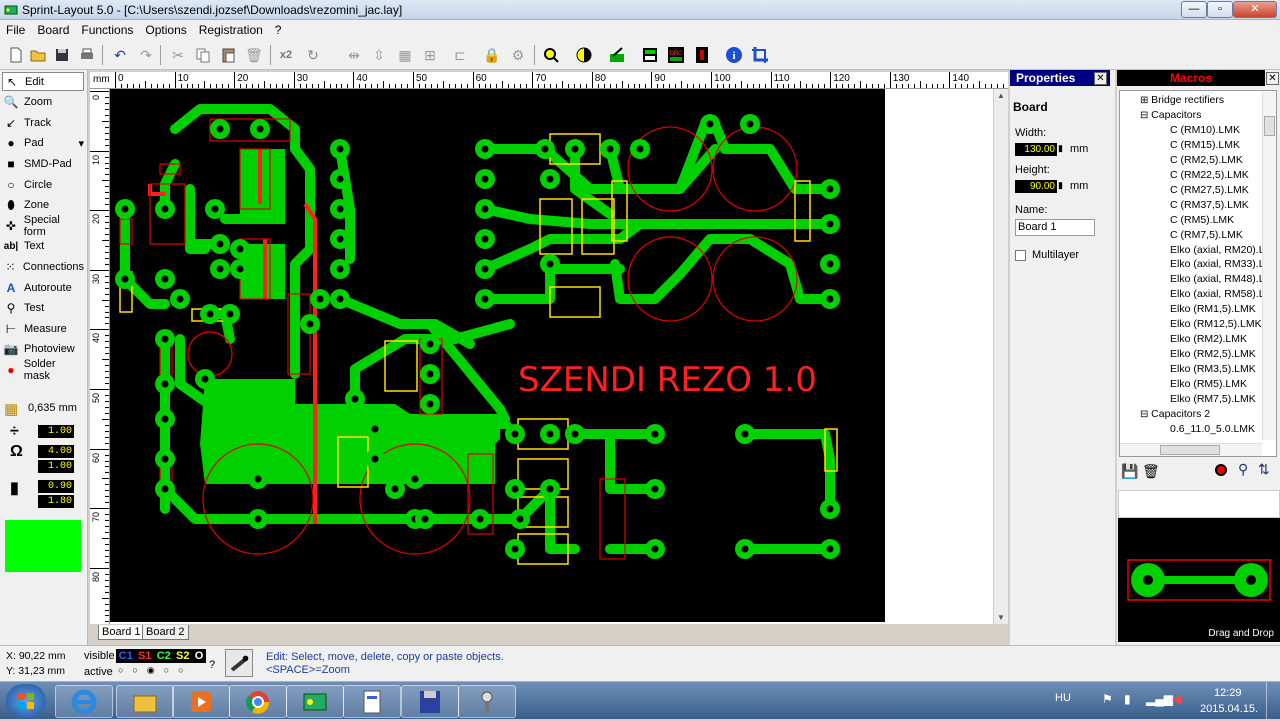 This screenshot has width=1280, height=721. What do you see at coordinates (43, 546) in the screenshot?
I see `active-layer-color-swatch` at bounding box center [43, 546].